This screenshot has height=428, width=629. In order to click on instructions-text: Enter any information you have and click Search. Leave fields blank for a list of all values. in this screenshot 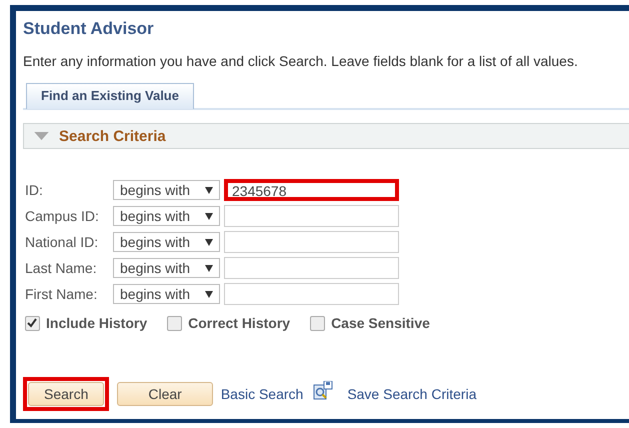, I will do `click(301, 61)`.